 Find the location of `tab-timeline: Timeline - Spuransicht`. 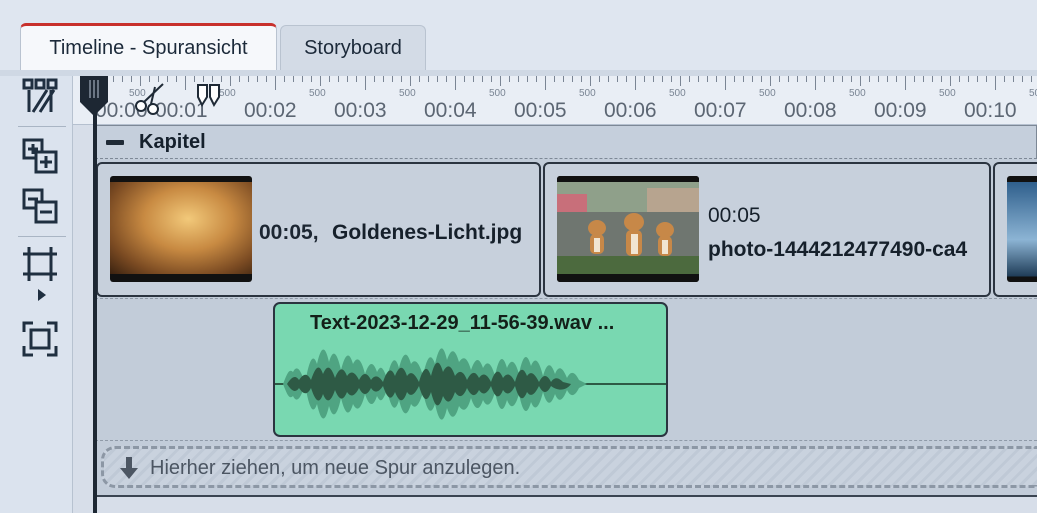

tab-timeline: Timeline - Spuransicht is located at coordinates (148, 47).